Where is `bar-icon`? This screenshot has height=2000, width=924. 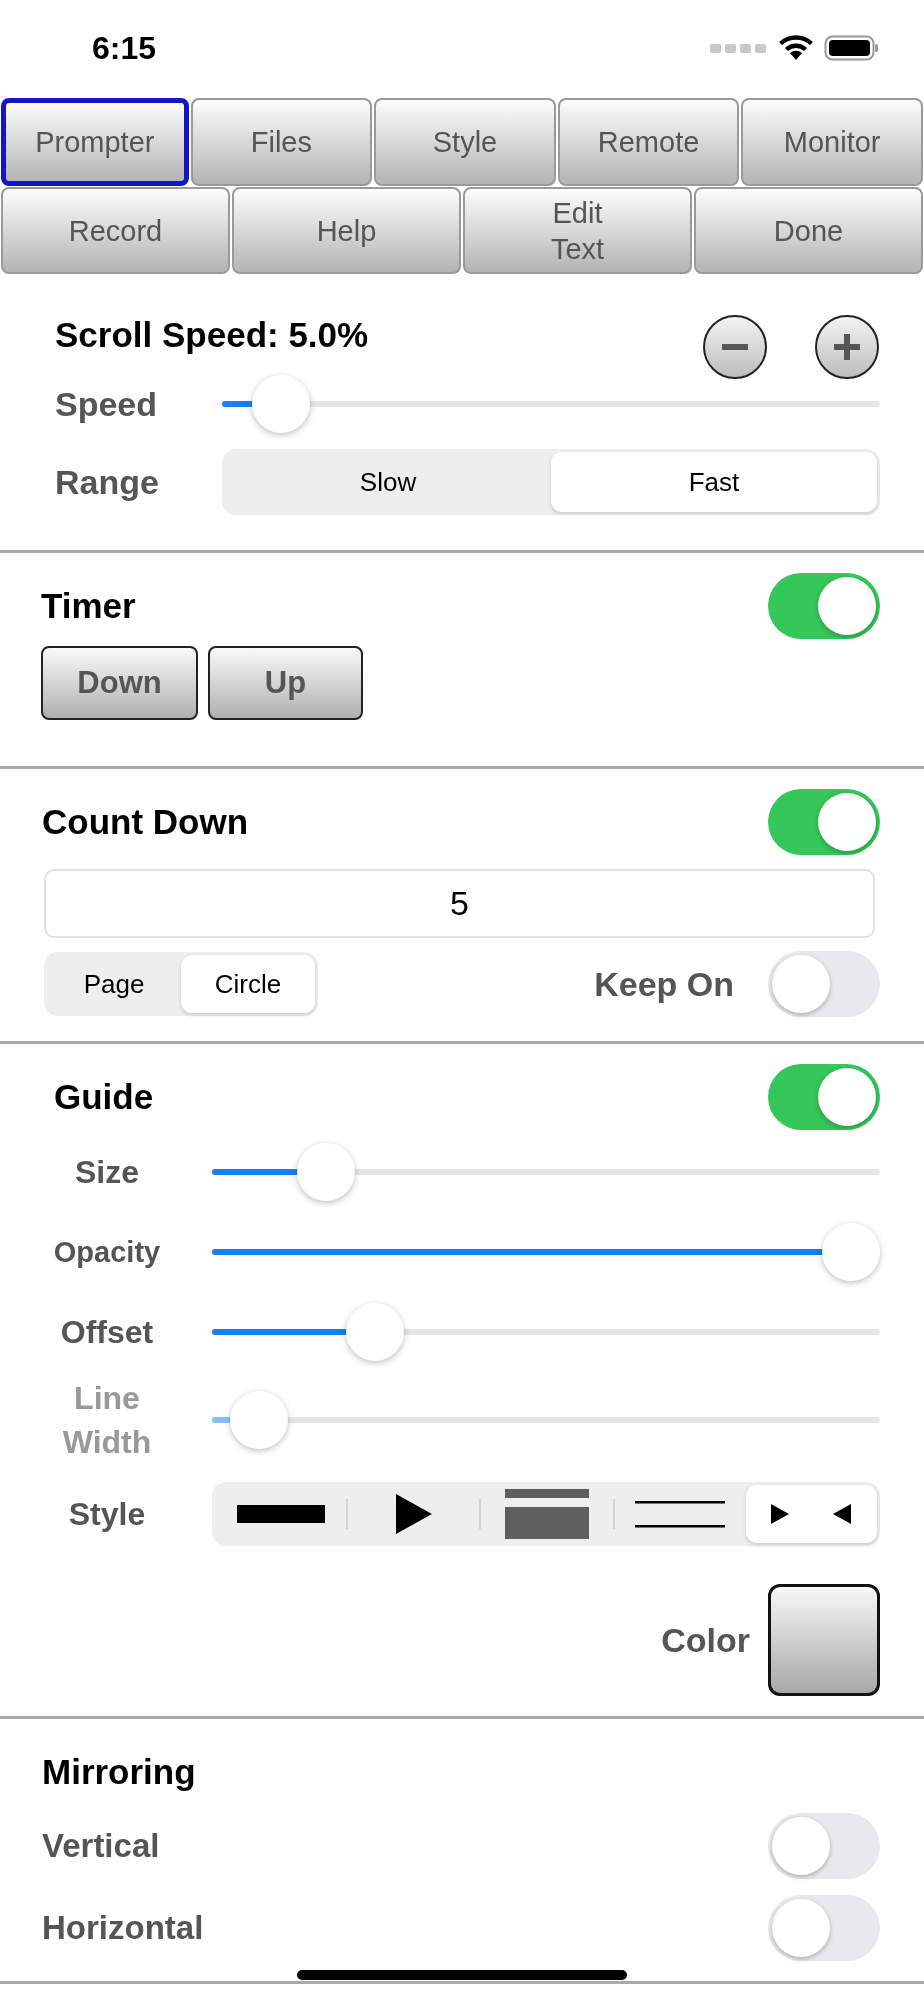 bar-icon is located at coordinates (280, 1514).